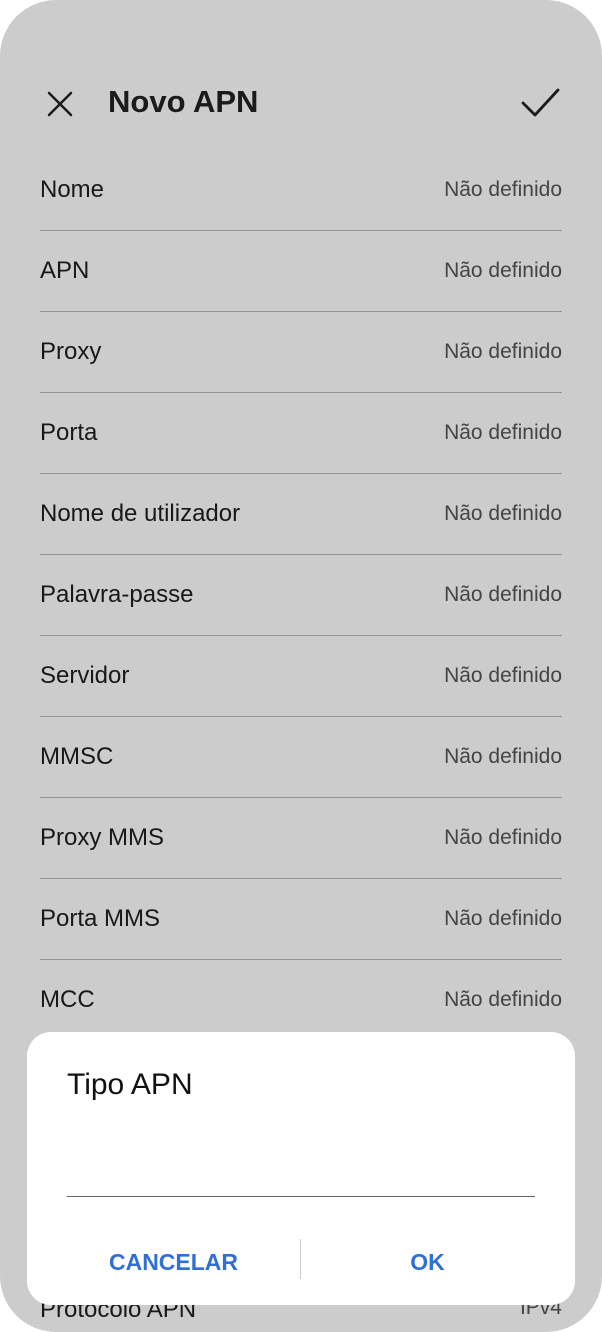 The image size is (602, 1332). I want to click on ok-button: OK, so click(427, 1262).